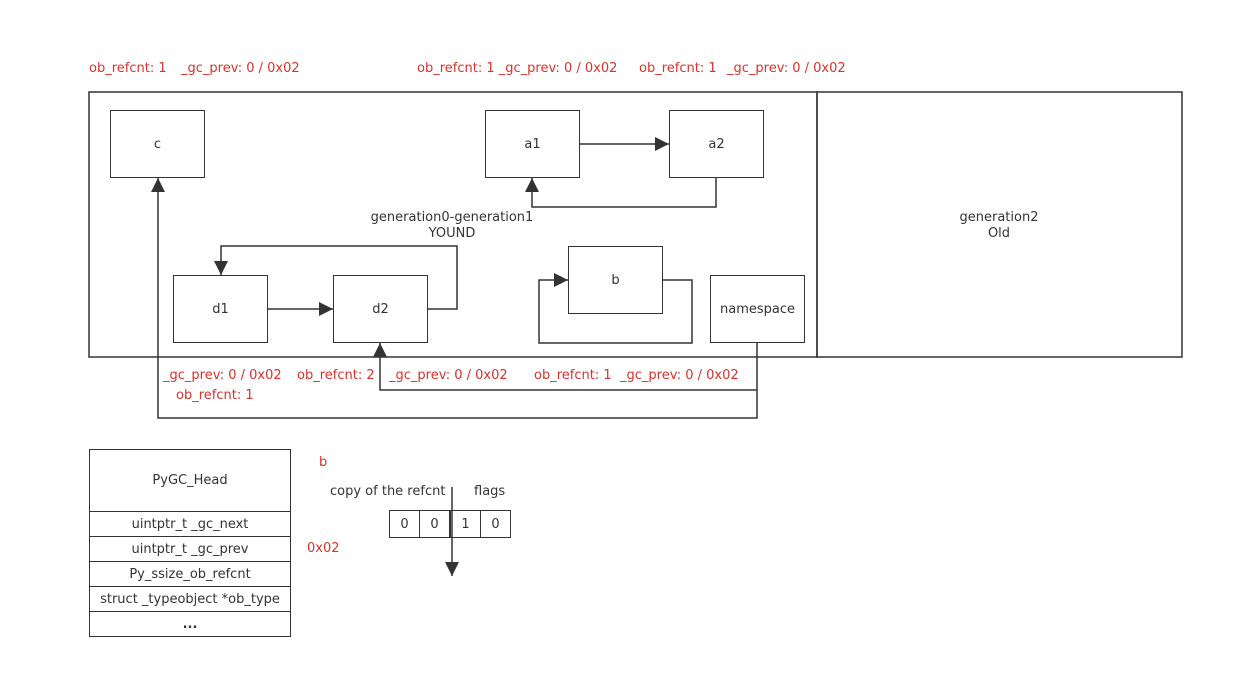 This screenshot has height=698, width=1244. What do you see at coordinates (490, 491) in the screenshot?
I see `bits-flags-label: flags` at bounding box center [490, 491].